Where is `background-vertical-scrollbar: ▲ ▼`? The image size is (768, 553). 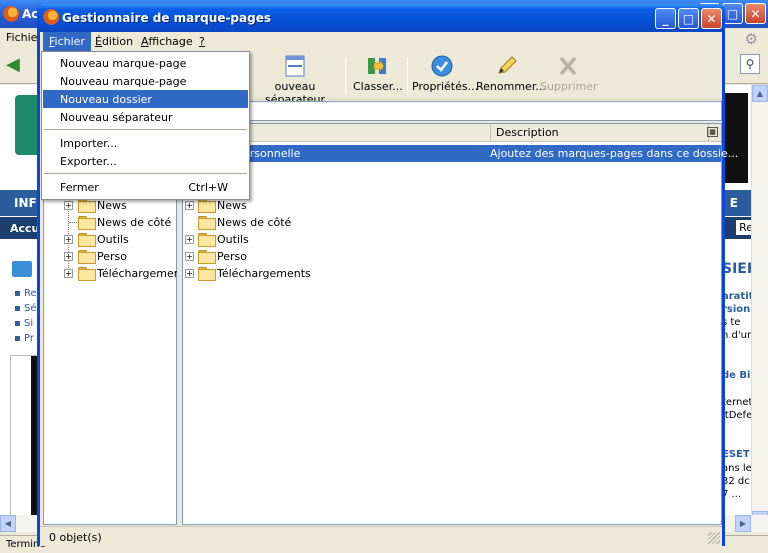 background-vertical-scrollbar: ▲ ▼ is located at coordinates (759, 306).